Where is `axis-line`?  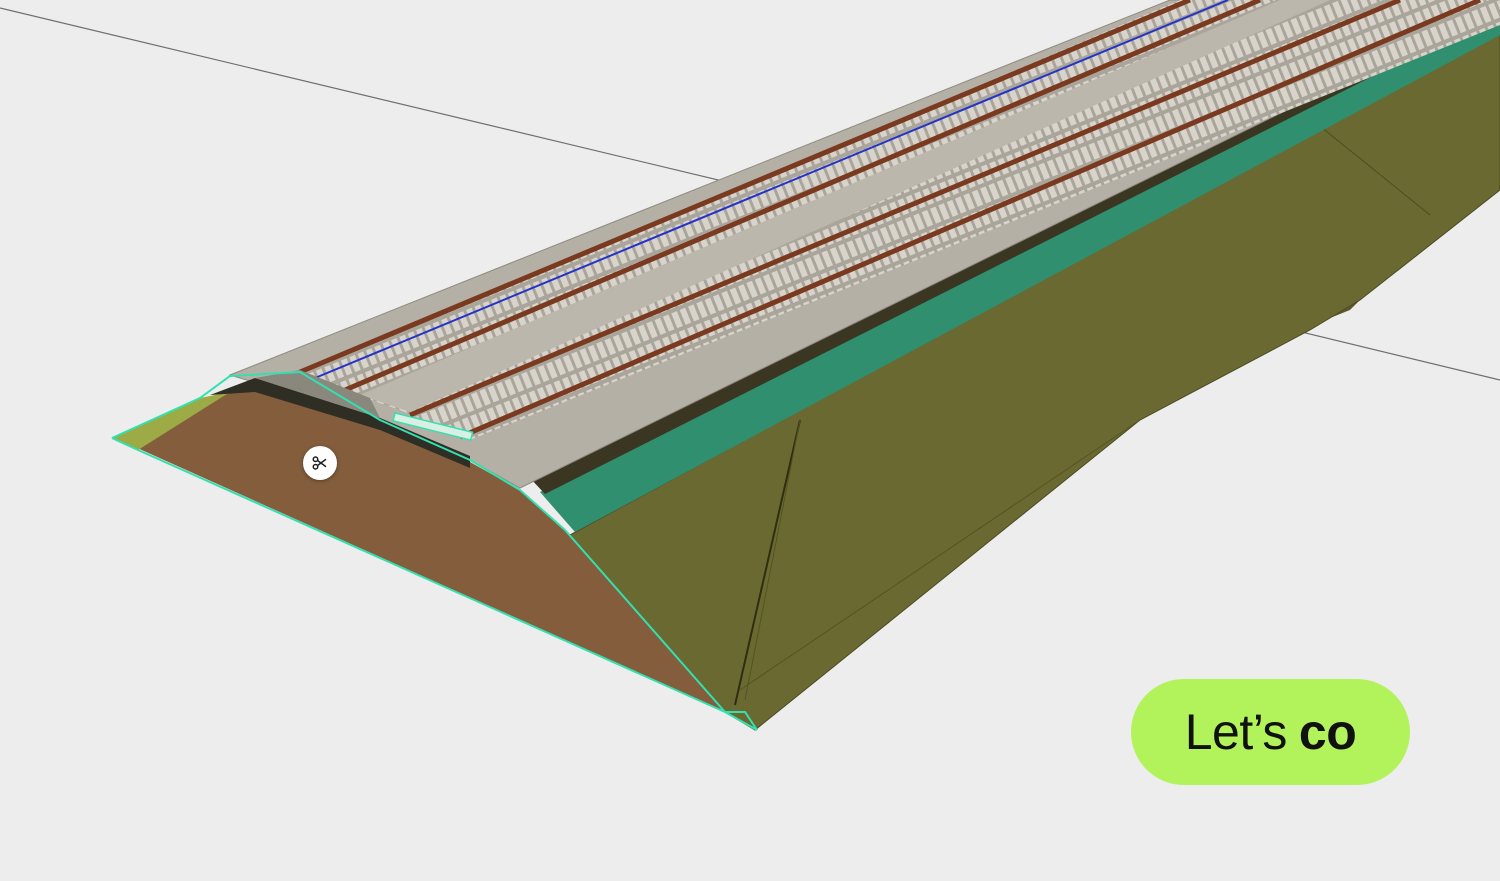 axis-line is located at coordinates (380, 99).